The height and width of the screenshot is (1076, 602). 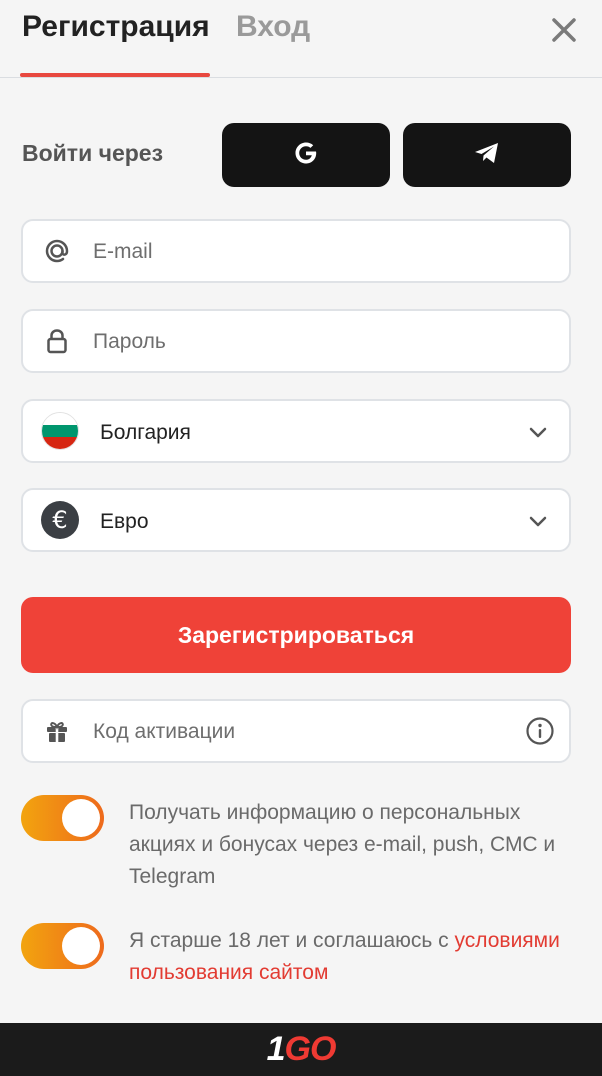 What do you see at coordinates (564, 30) in the screenshot?
I see `close-icon` at bounding box center [564, 30].